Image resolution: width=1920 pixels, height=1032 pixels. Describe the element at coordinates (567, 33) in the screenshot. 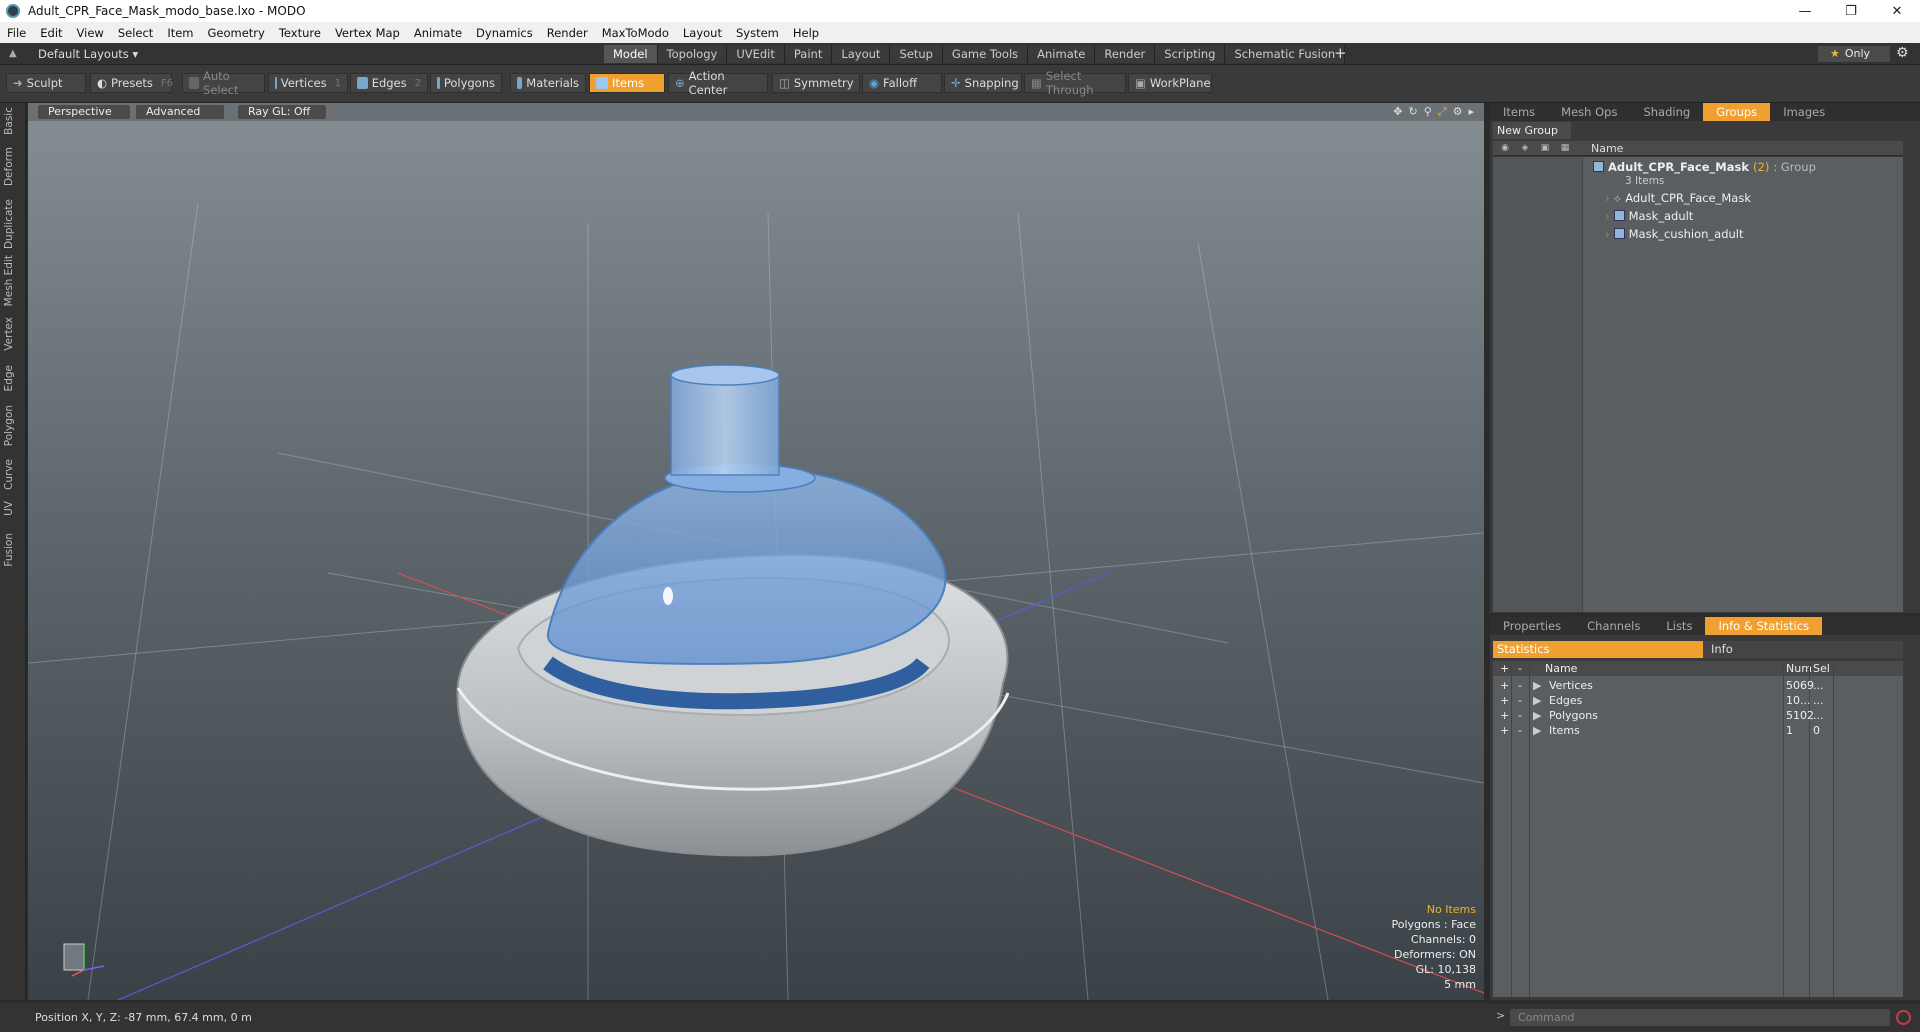

I see `menu-render: Render` at that location.